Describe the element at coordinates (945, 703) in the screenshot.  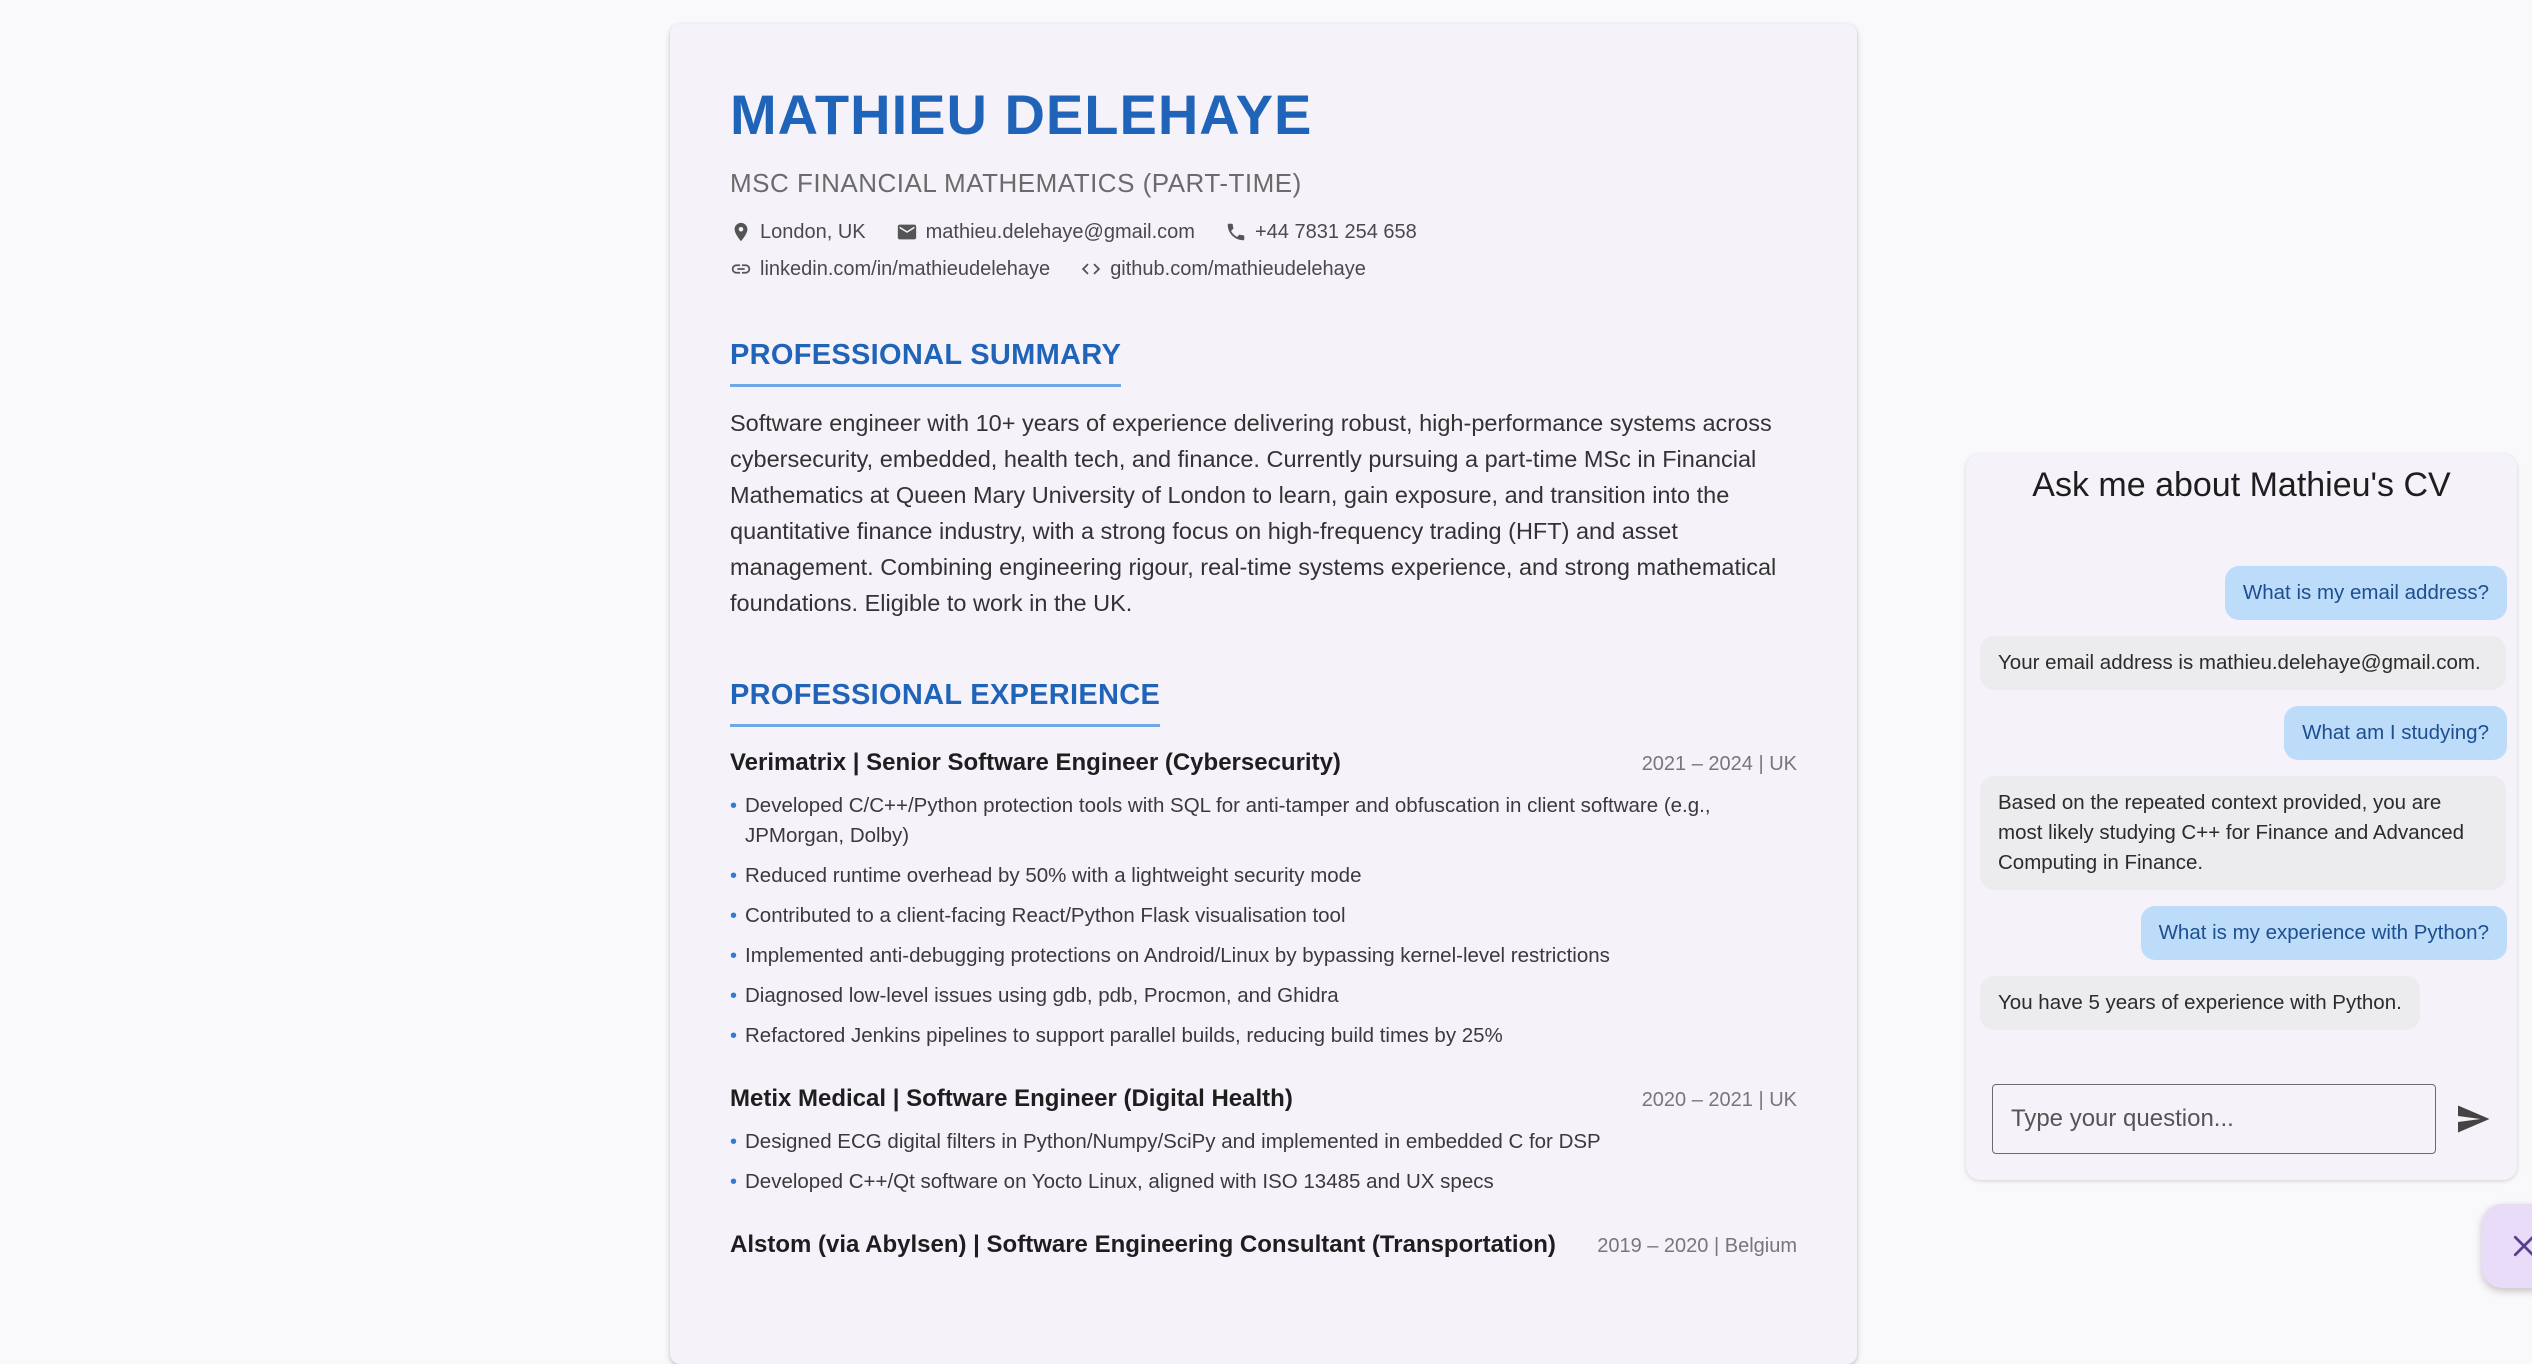
I see `experience-heading: PROFESSIONAL EXPERIENCE` at that location.